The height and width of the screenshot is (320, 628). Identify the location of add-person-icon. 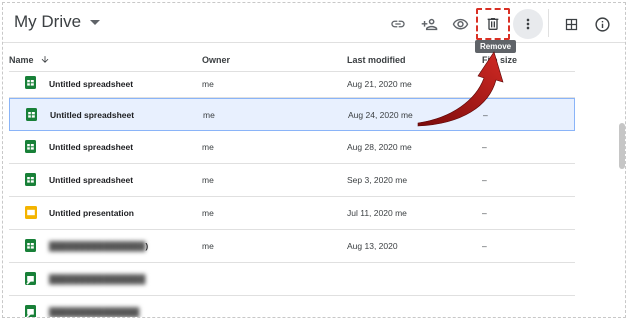
(429, 24).